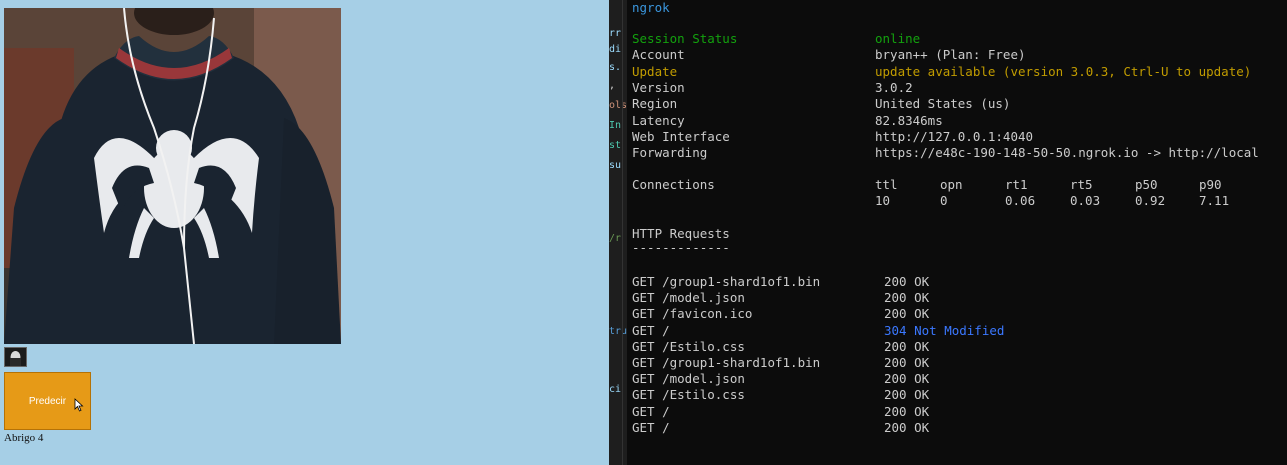 Image resolution: width=1287 pixels, height=465 pixels. What do you see at coordinates (944, 330) in the screenshot?
I see `request-status: 304 Not Modified` at bounding box center [944, 330].